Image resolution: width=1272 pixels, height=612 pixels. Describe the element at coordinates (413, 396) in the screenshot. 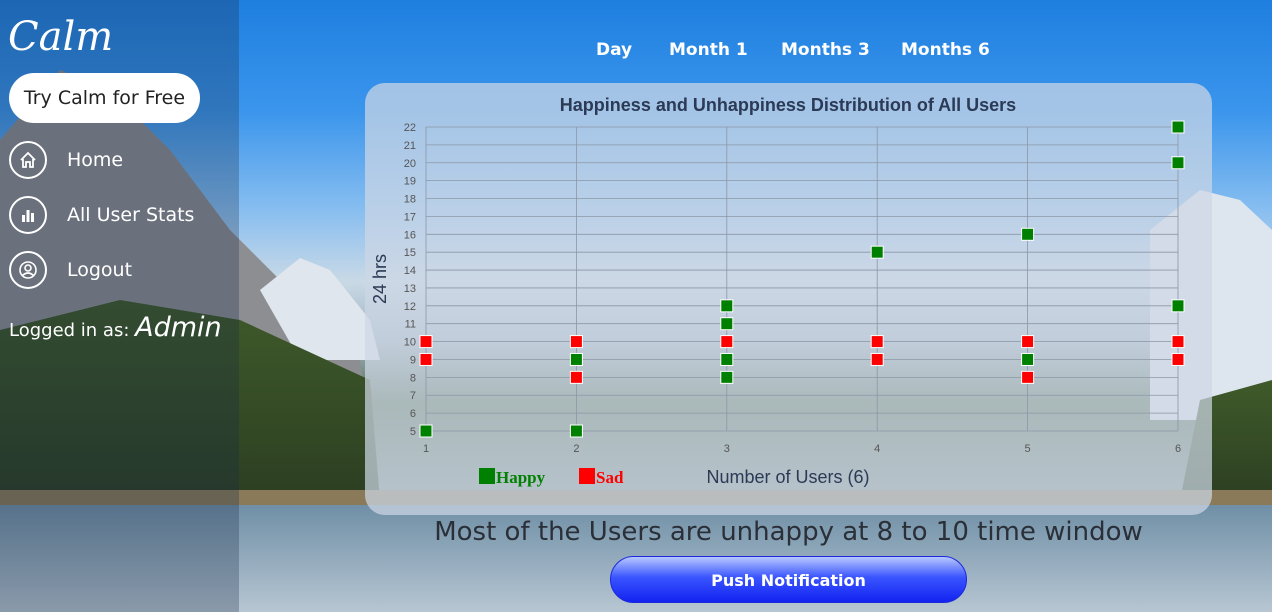

I see `y-tick-label: 7` at that location.